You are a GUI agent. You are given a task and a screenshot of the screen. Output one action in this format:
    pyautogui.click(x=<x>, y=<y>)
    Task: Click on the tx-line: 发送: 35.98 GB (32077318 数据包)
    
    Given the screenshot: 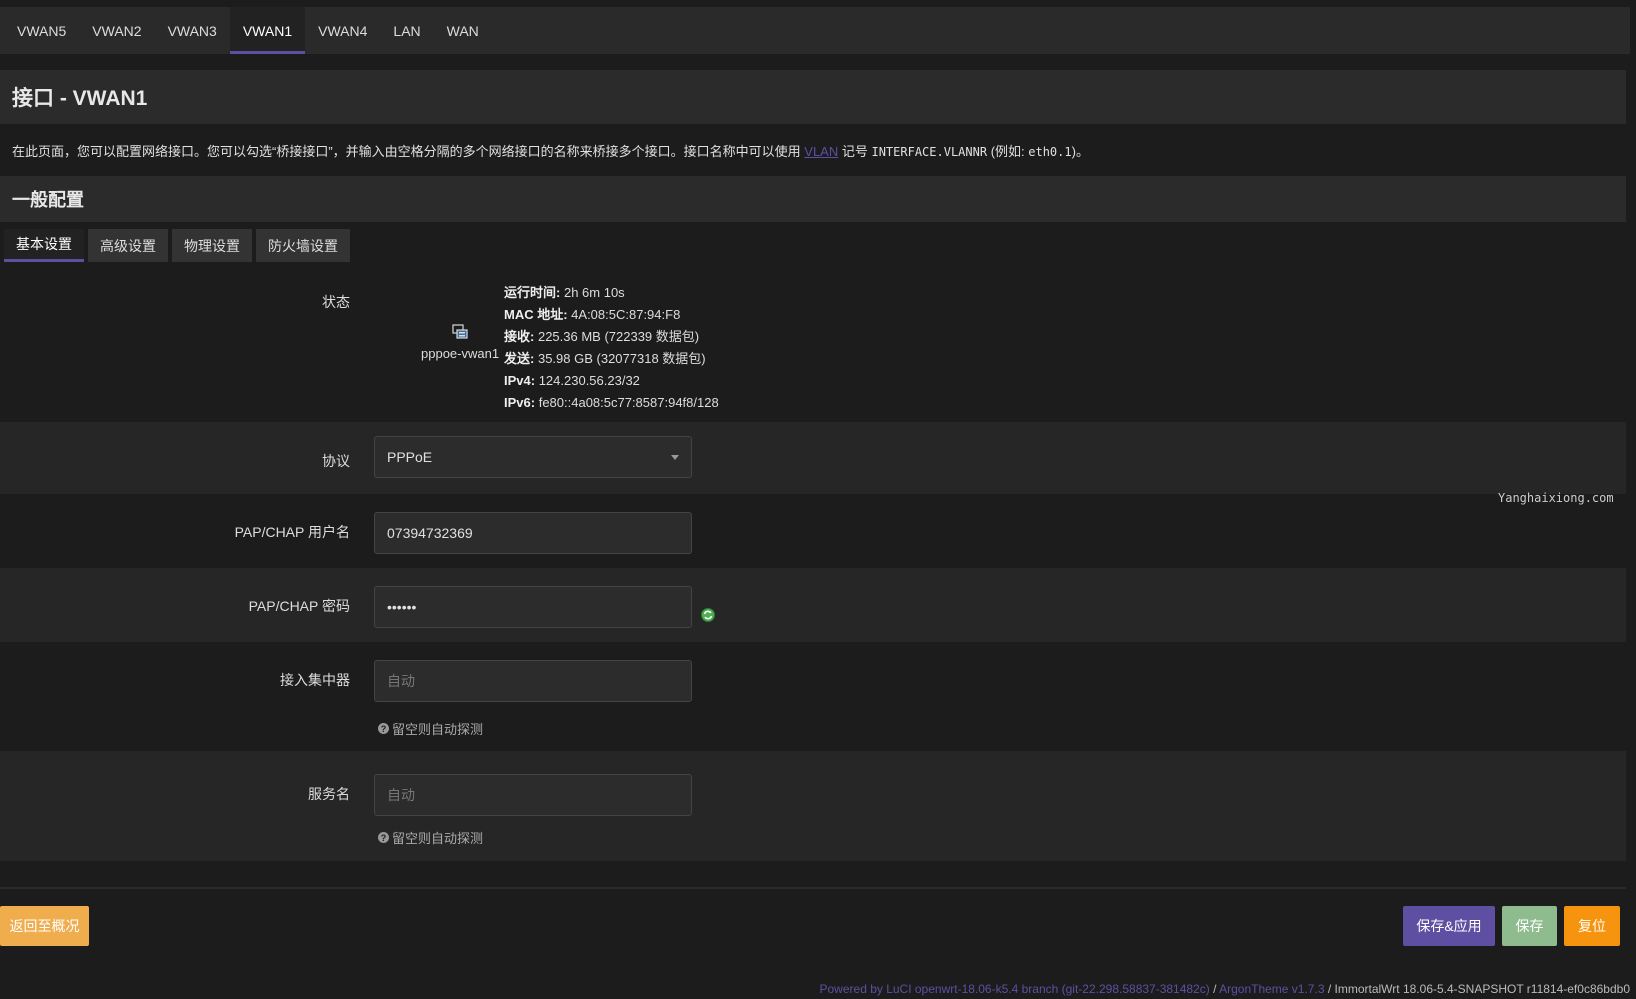 What is the action you would take?
    pyautogui.click(x=611, y=359)
    